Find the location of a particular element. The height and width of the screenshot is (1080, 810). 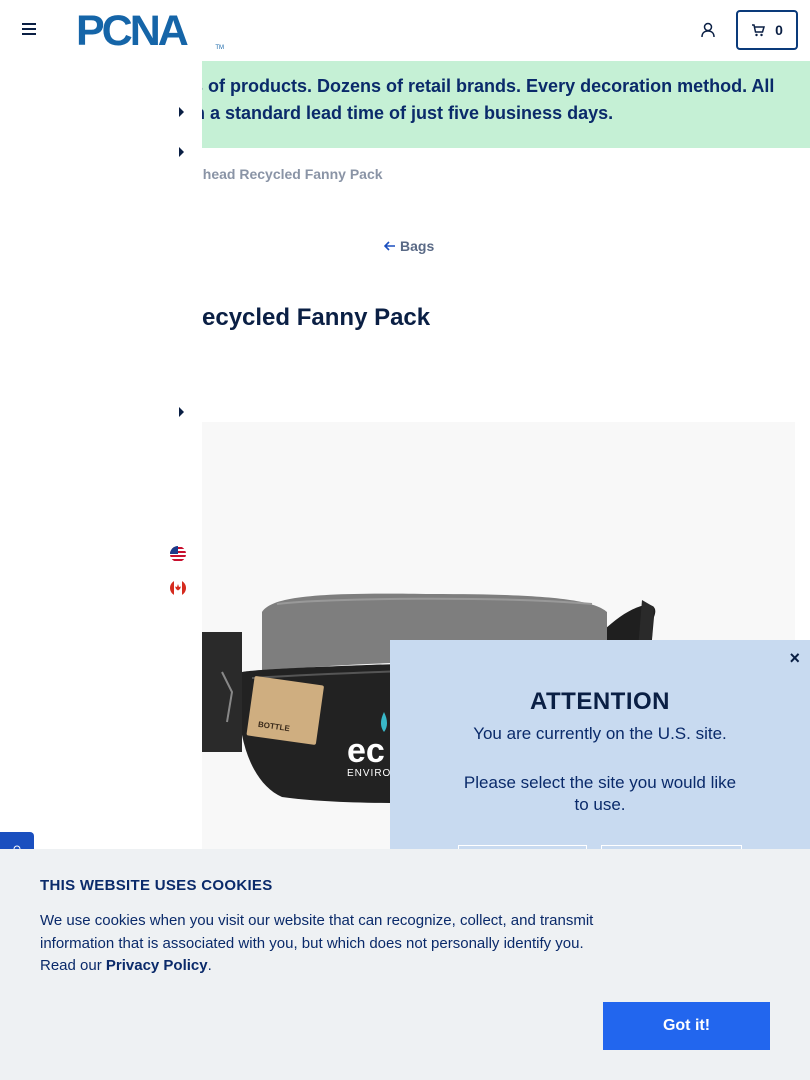

logo-text: PCNA is located at coordinates (132, 31).